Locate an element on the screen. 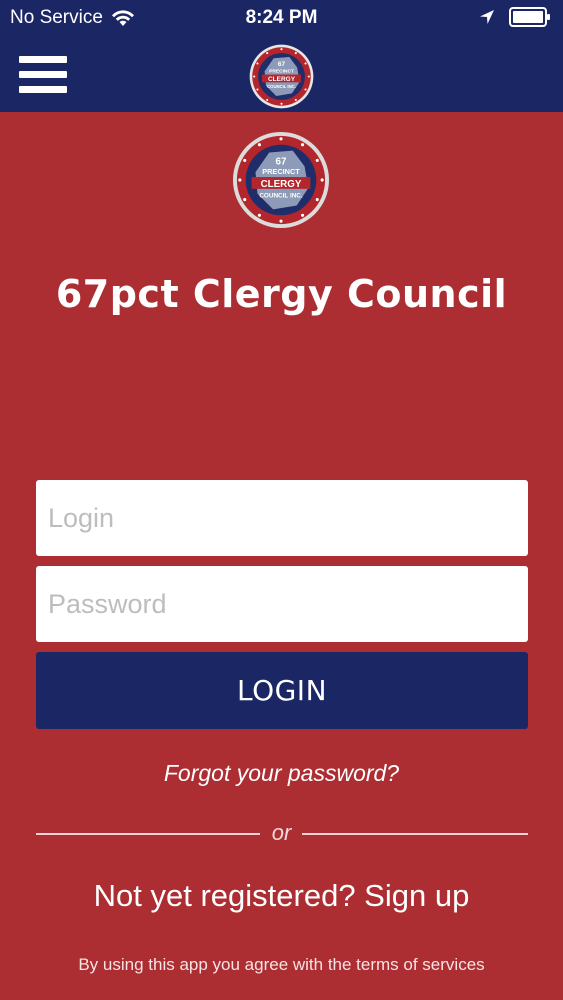 Image resolution: width=563 pixels, height=1000 pixels. hamburger-menu-icon is located at coordinates (43, 74).